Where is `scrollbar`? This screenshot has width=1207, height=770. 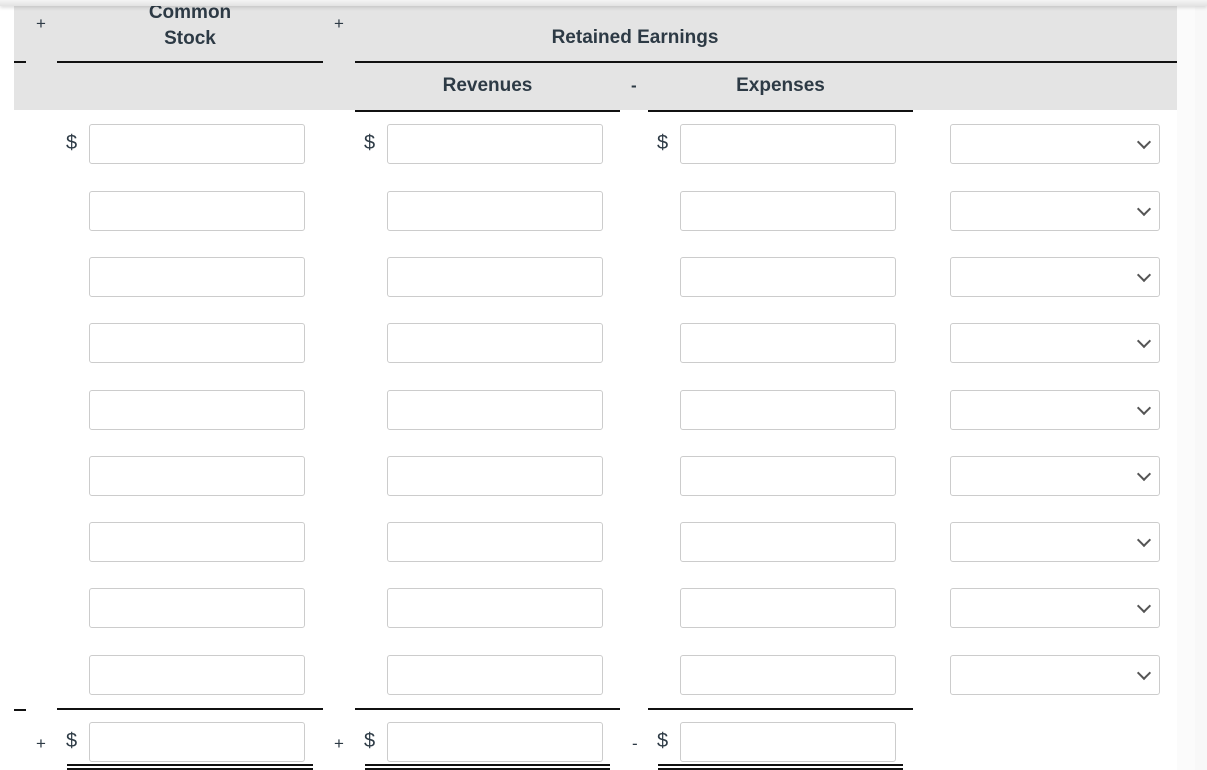
scrollbar is located at coordinates (1201, 385).